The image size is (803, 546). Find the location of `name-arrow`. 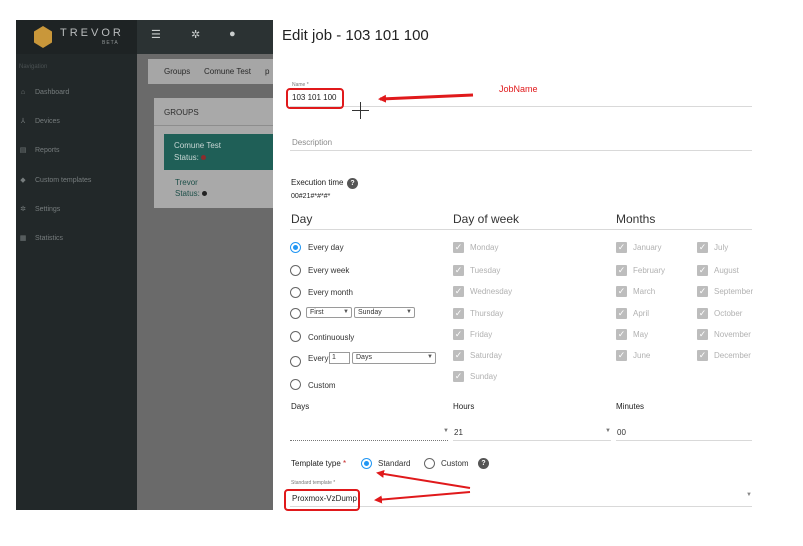

name-arrow is located at coordinates (426, 98).